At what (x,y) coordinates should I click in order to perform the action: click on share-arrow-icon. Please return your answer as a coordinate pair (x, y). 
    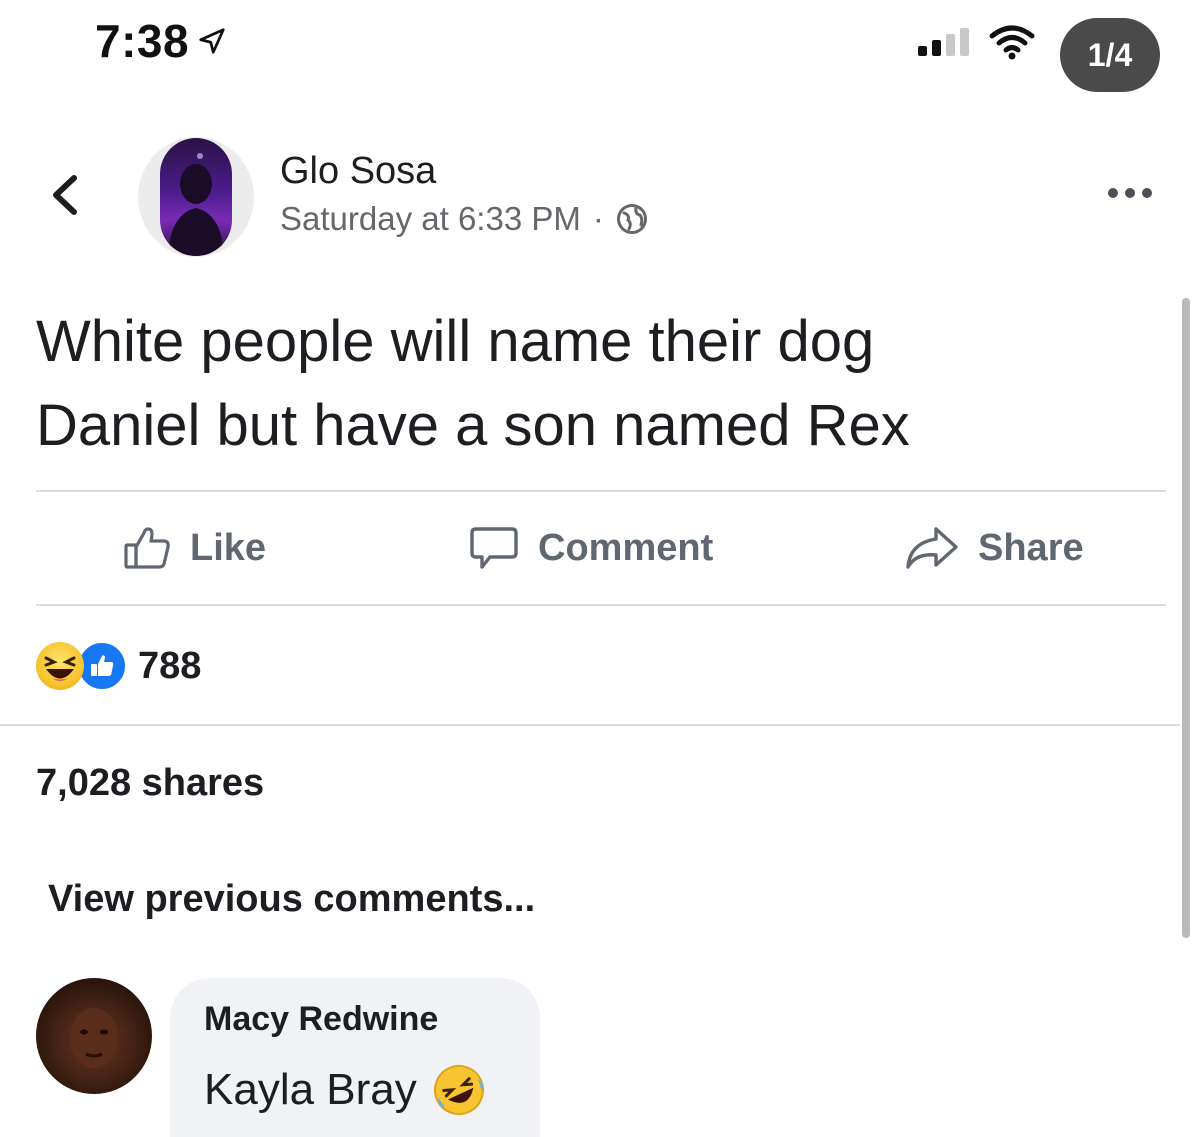
    Looking at the image, I should click on (932, 548).